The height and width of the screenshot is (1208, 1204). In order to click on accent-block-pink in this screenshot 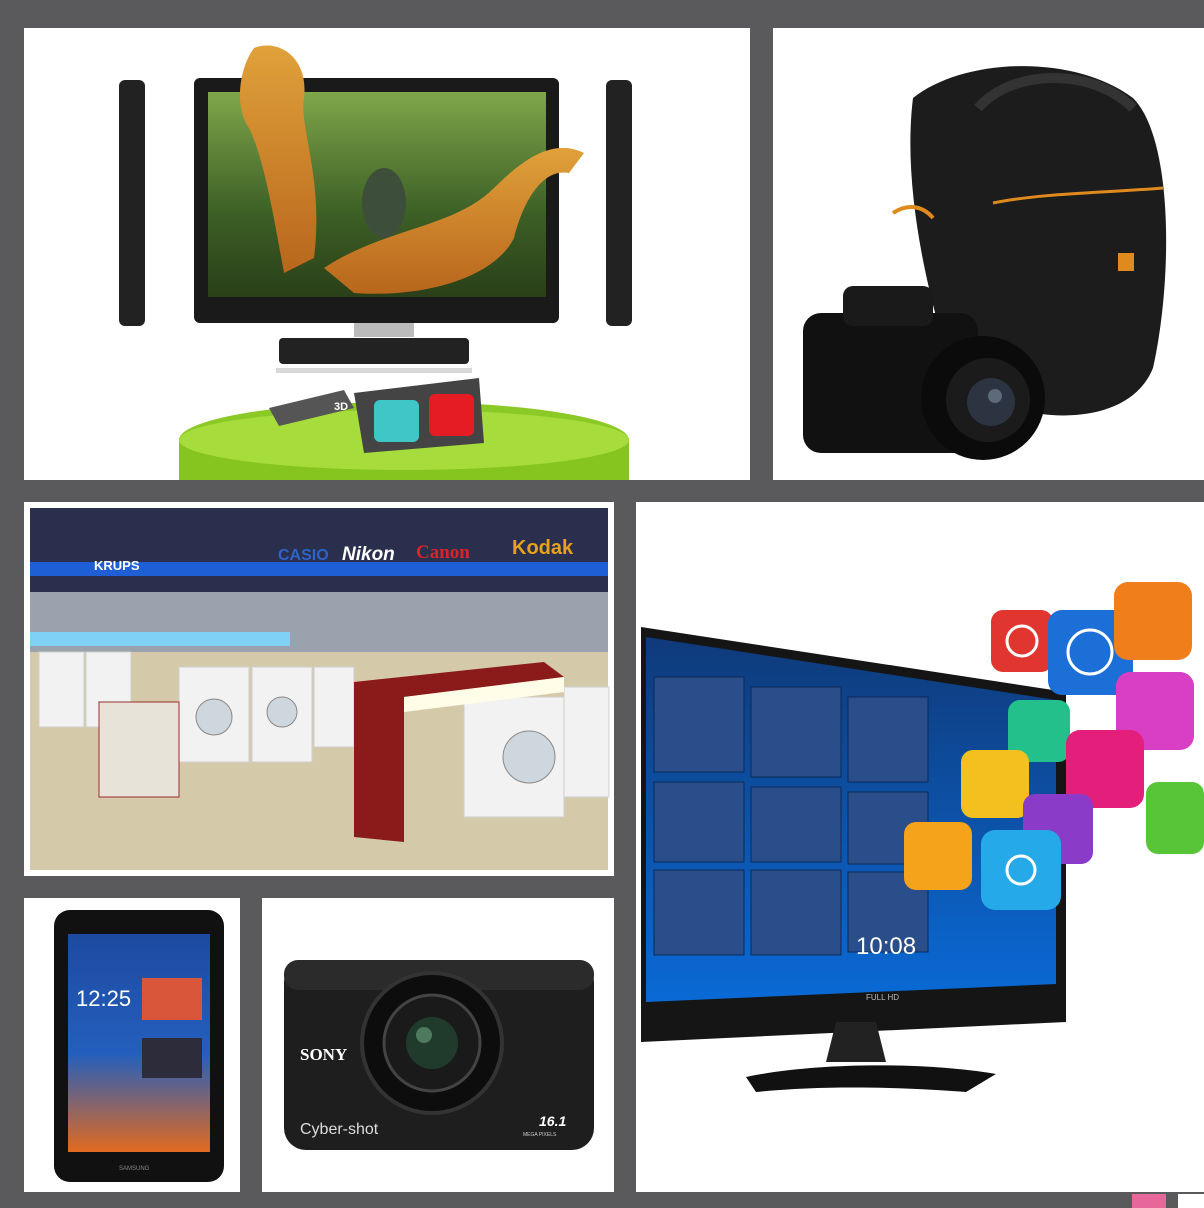, I will do `click(1149, 1201)`.